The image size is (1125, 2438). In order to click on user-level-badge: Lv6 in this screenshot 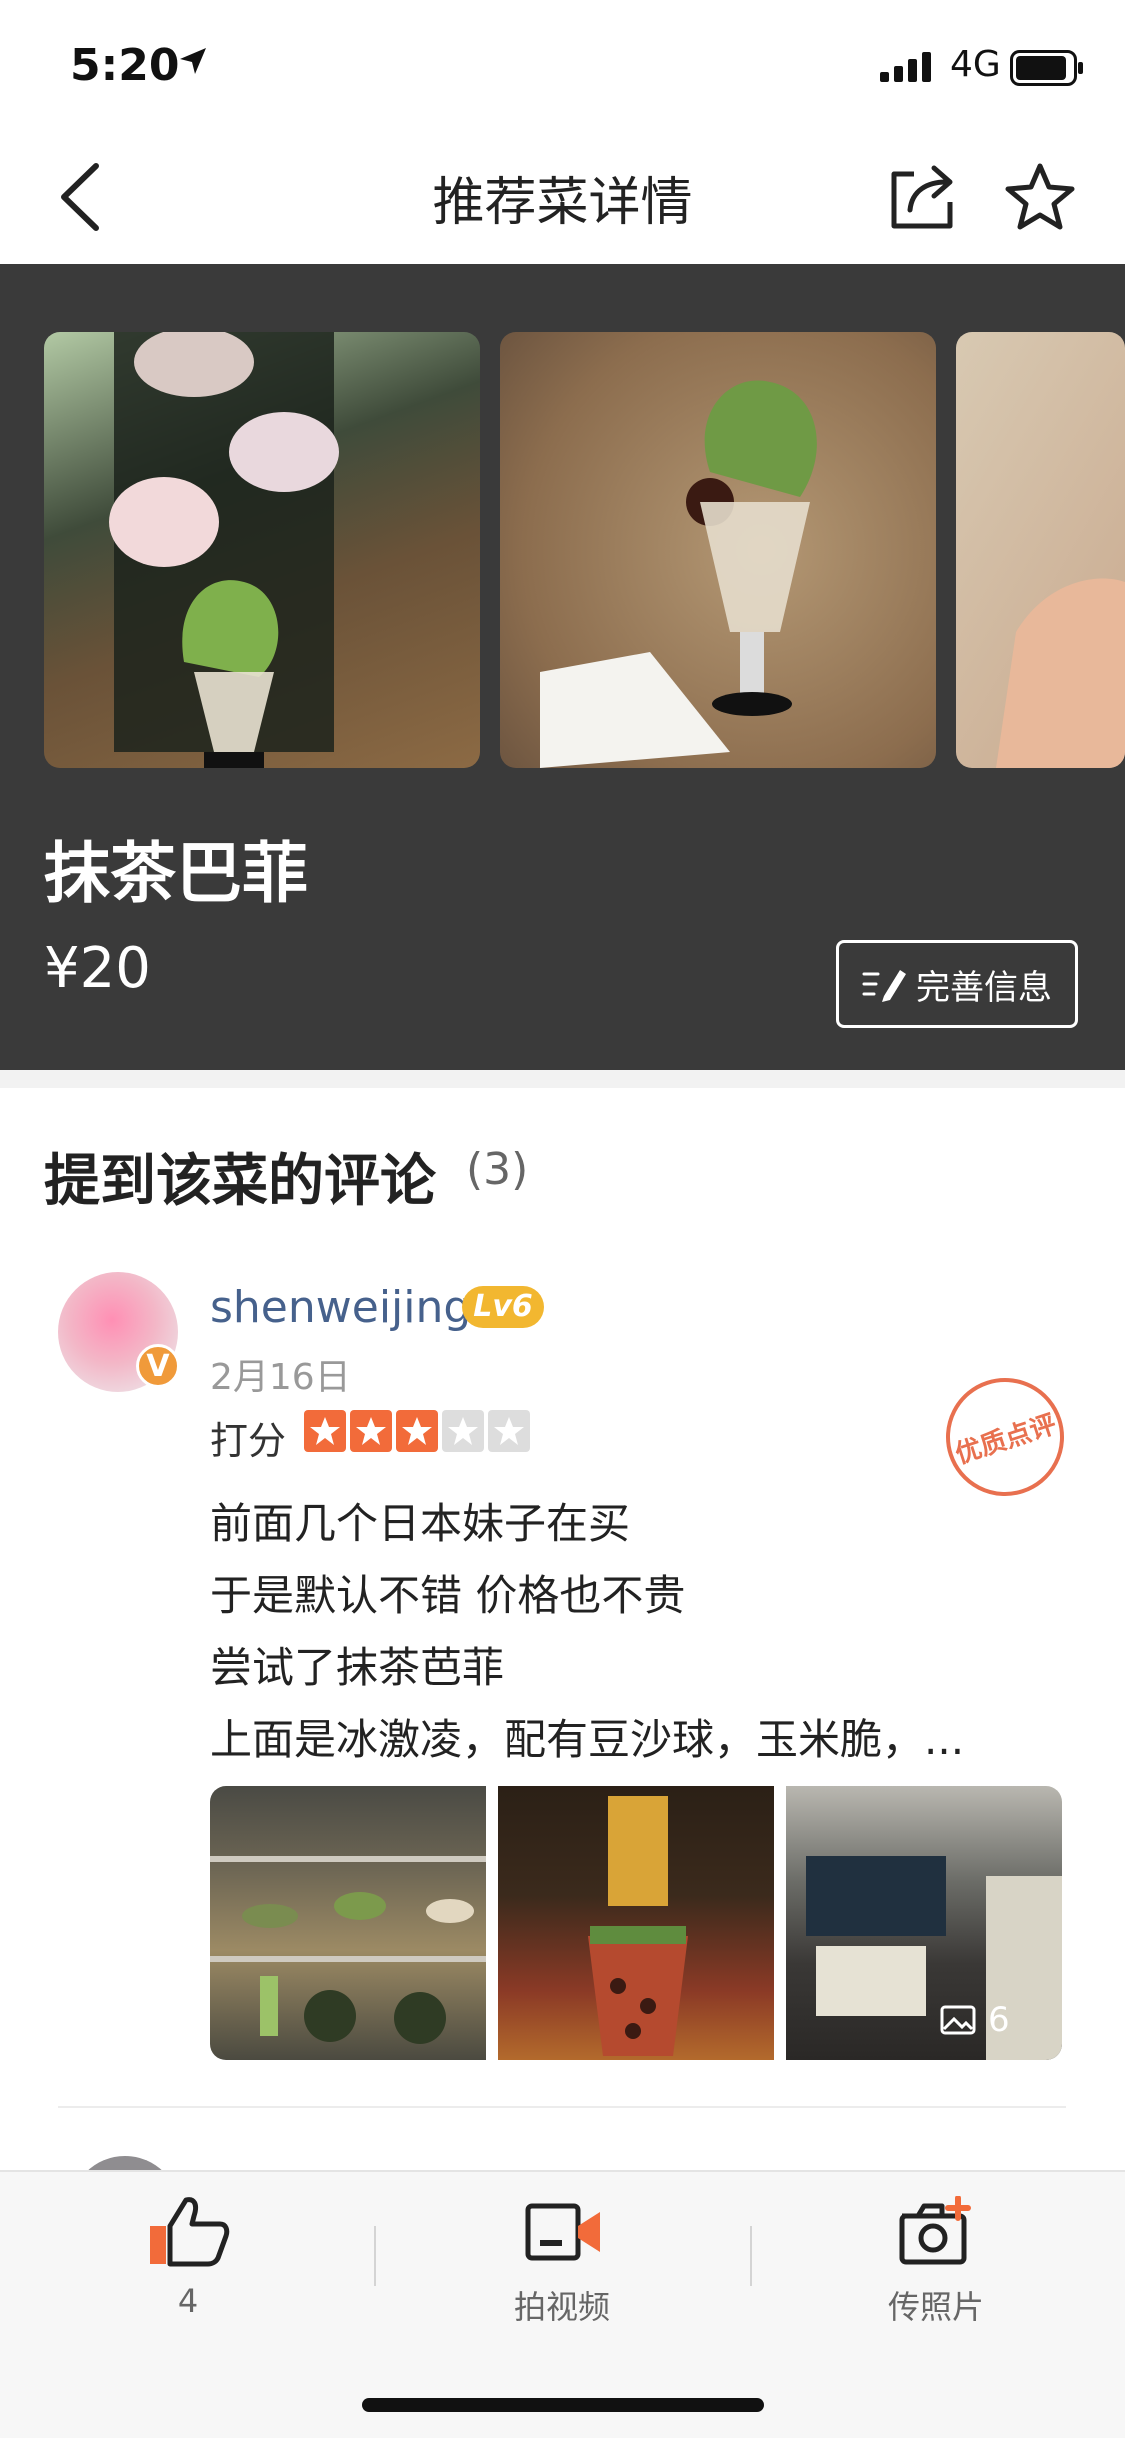, I will do `click(503, 1307)`.